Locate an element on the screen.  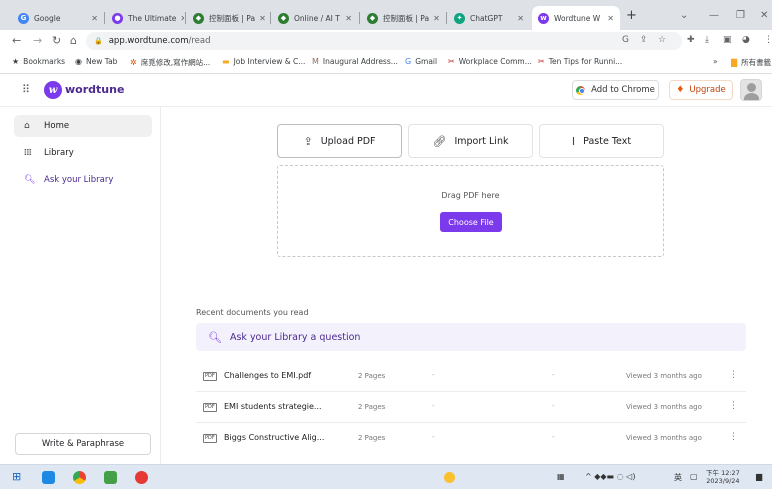
import-link-button: 🔗︎ Import Link is located at coordinates (470, 141).